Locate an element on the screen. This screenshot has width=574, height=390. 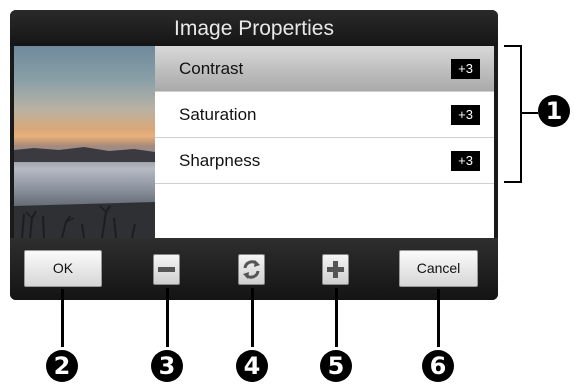
callout-3: 3 is located at coordinates (167, 366).